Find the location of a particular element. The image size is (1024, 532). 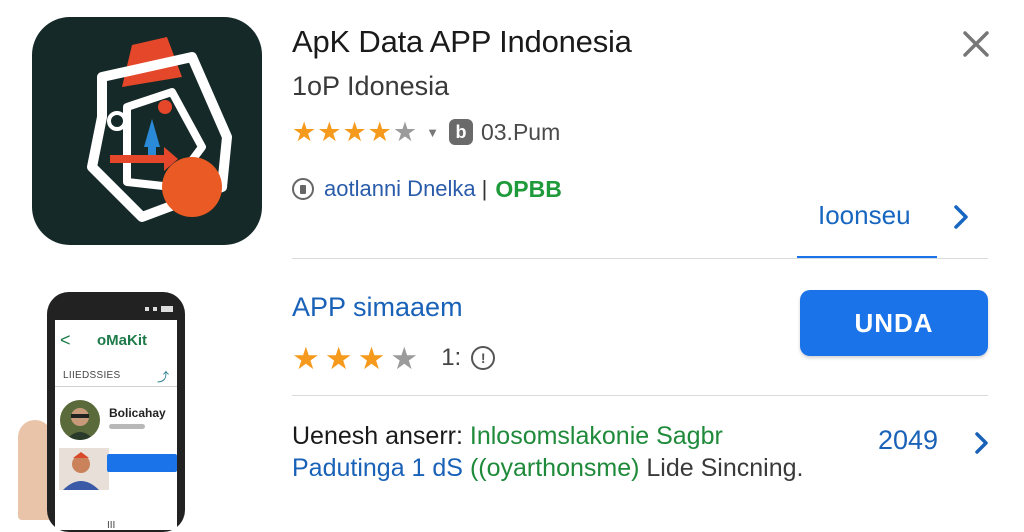

developer-name: 1oP Idonesia is located at coordinates (370, 86).